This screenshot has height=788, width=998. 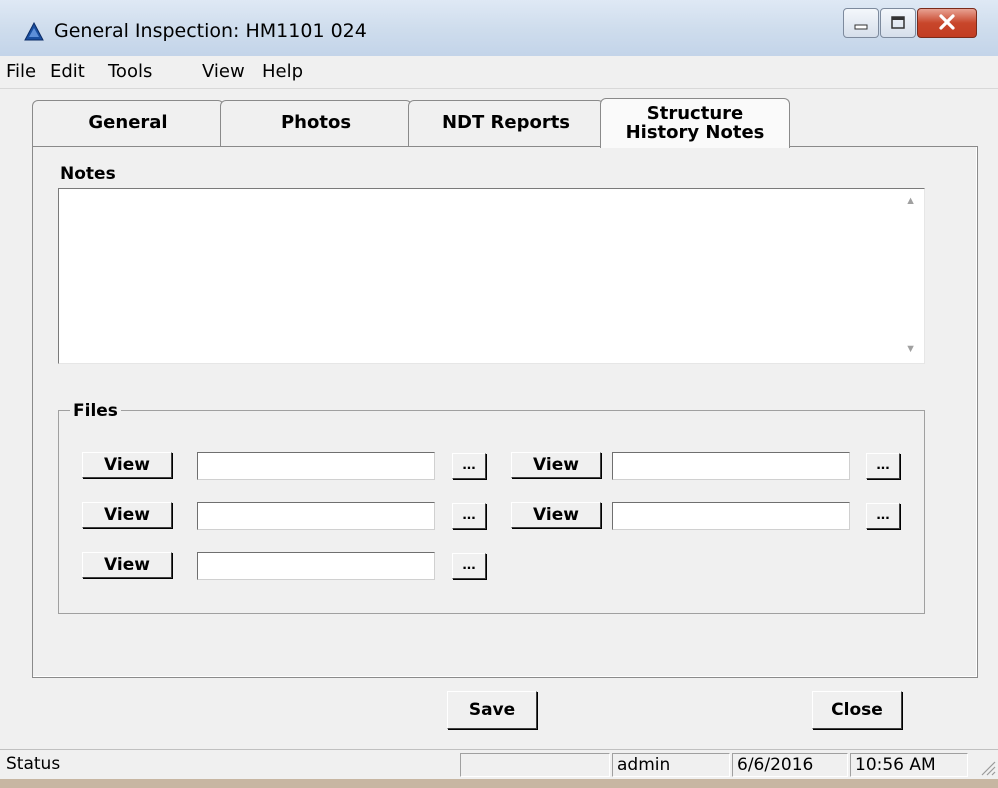 I want to click on view-file-1-button: View, so click(x=127, y=465).